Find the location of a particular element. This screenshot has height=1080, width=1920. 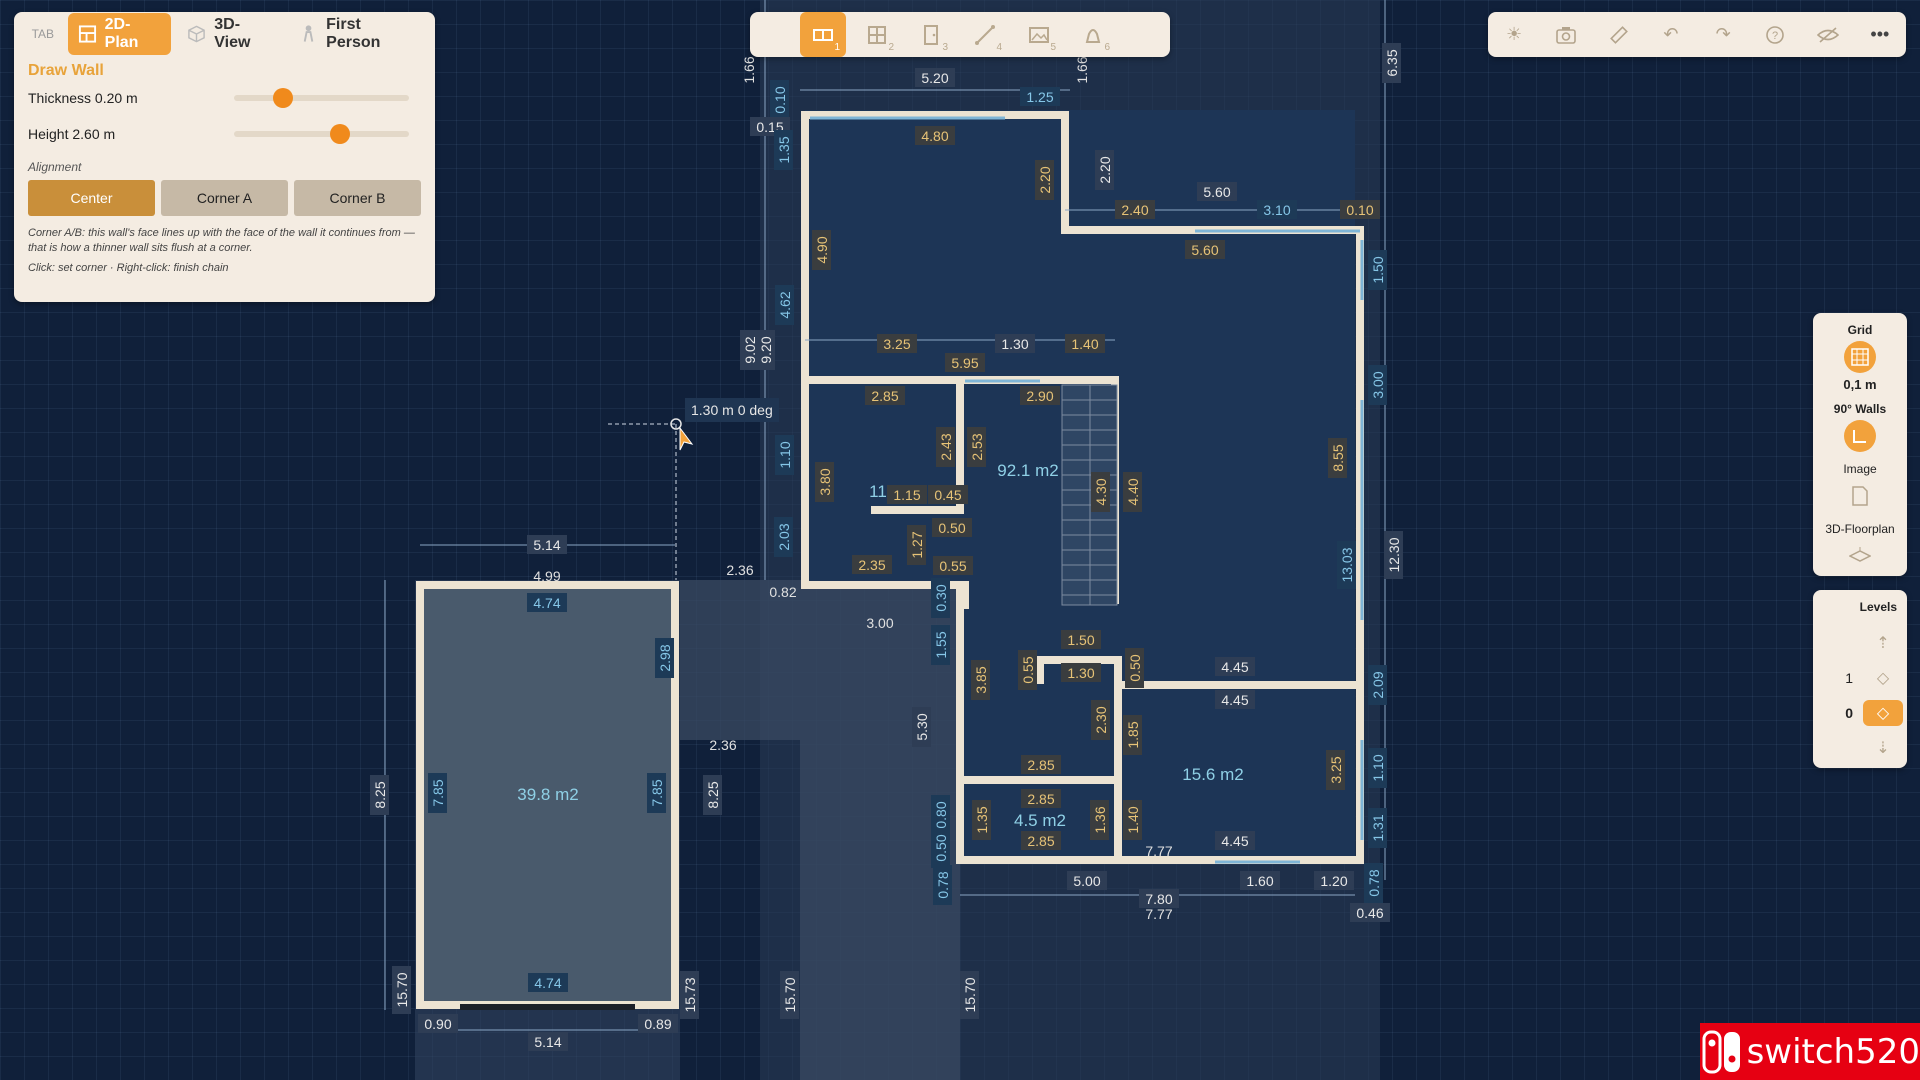

height-slider is located at coordinates (321, 134).